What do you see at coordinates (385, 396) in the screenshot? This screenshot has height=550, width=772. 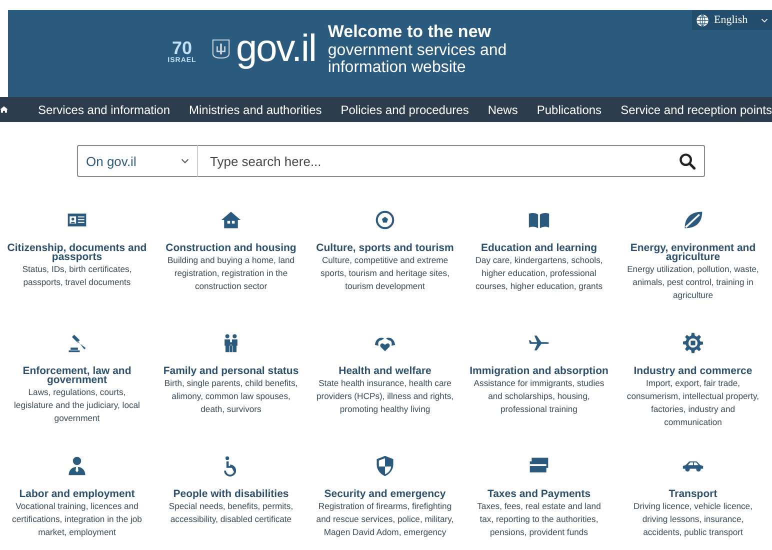 I see `category-description: State health insurance, health care providers (HCPs), illness and rights, promoting healthy living` at bounding box center [385, 396].